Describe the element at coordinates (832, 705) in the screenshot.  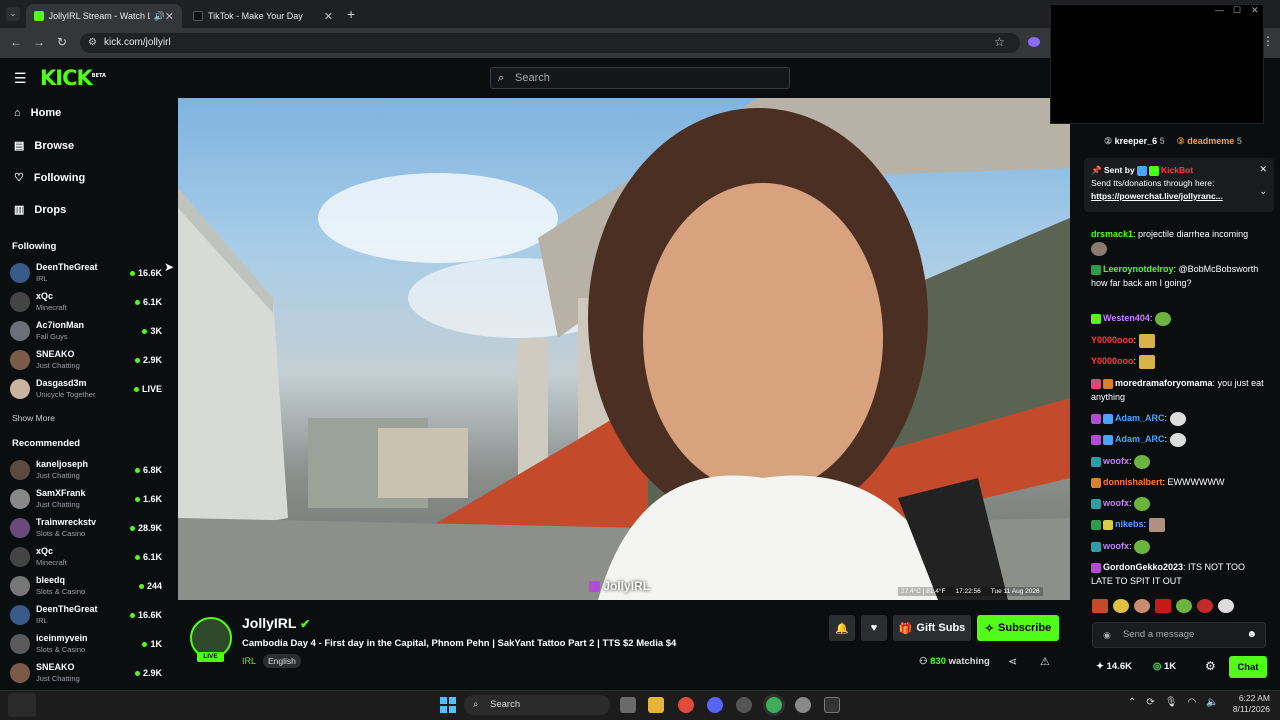
I see `terminal-icon` at that location.